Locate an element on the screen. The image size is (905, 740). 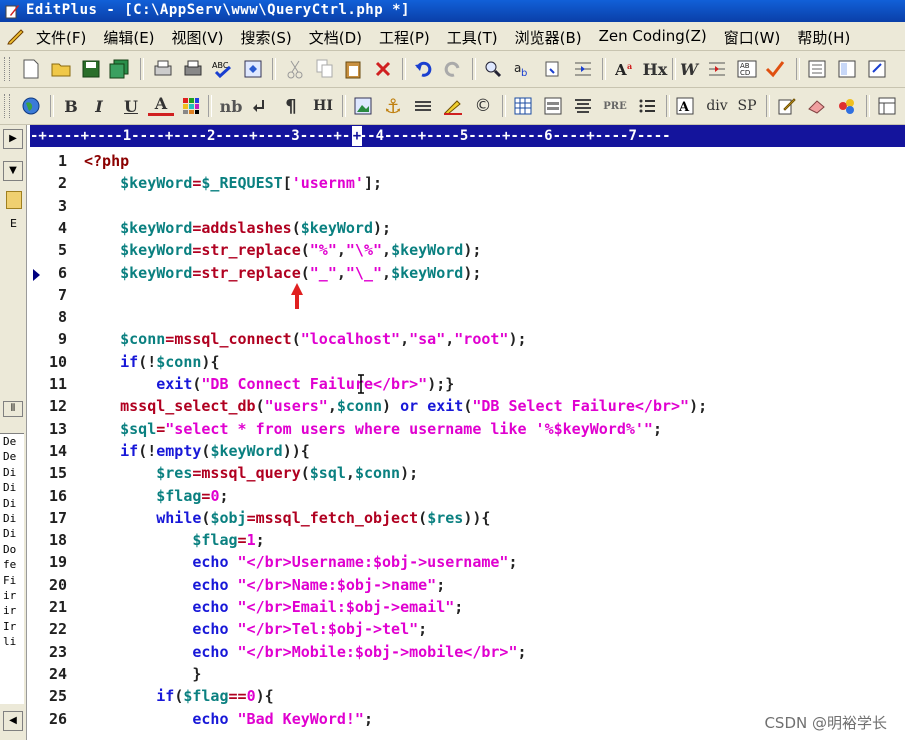
new-file-icon is located at coordinates (31, 69).